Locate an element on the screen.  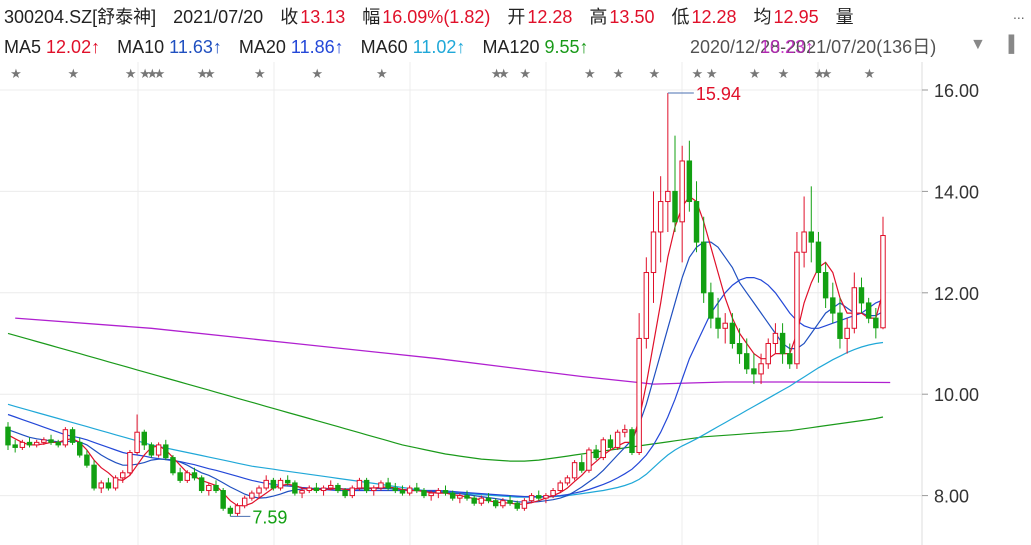
max-annotation-label: 15.94 is located at coordinates (718, 94).